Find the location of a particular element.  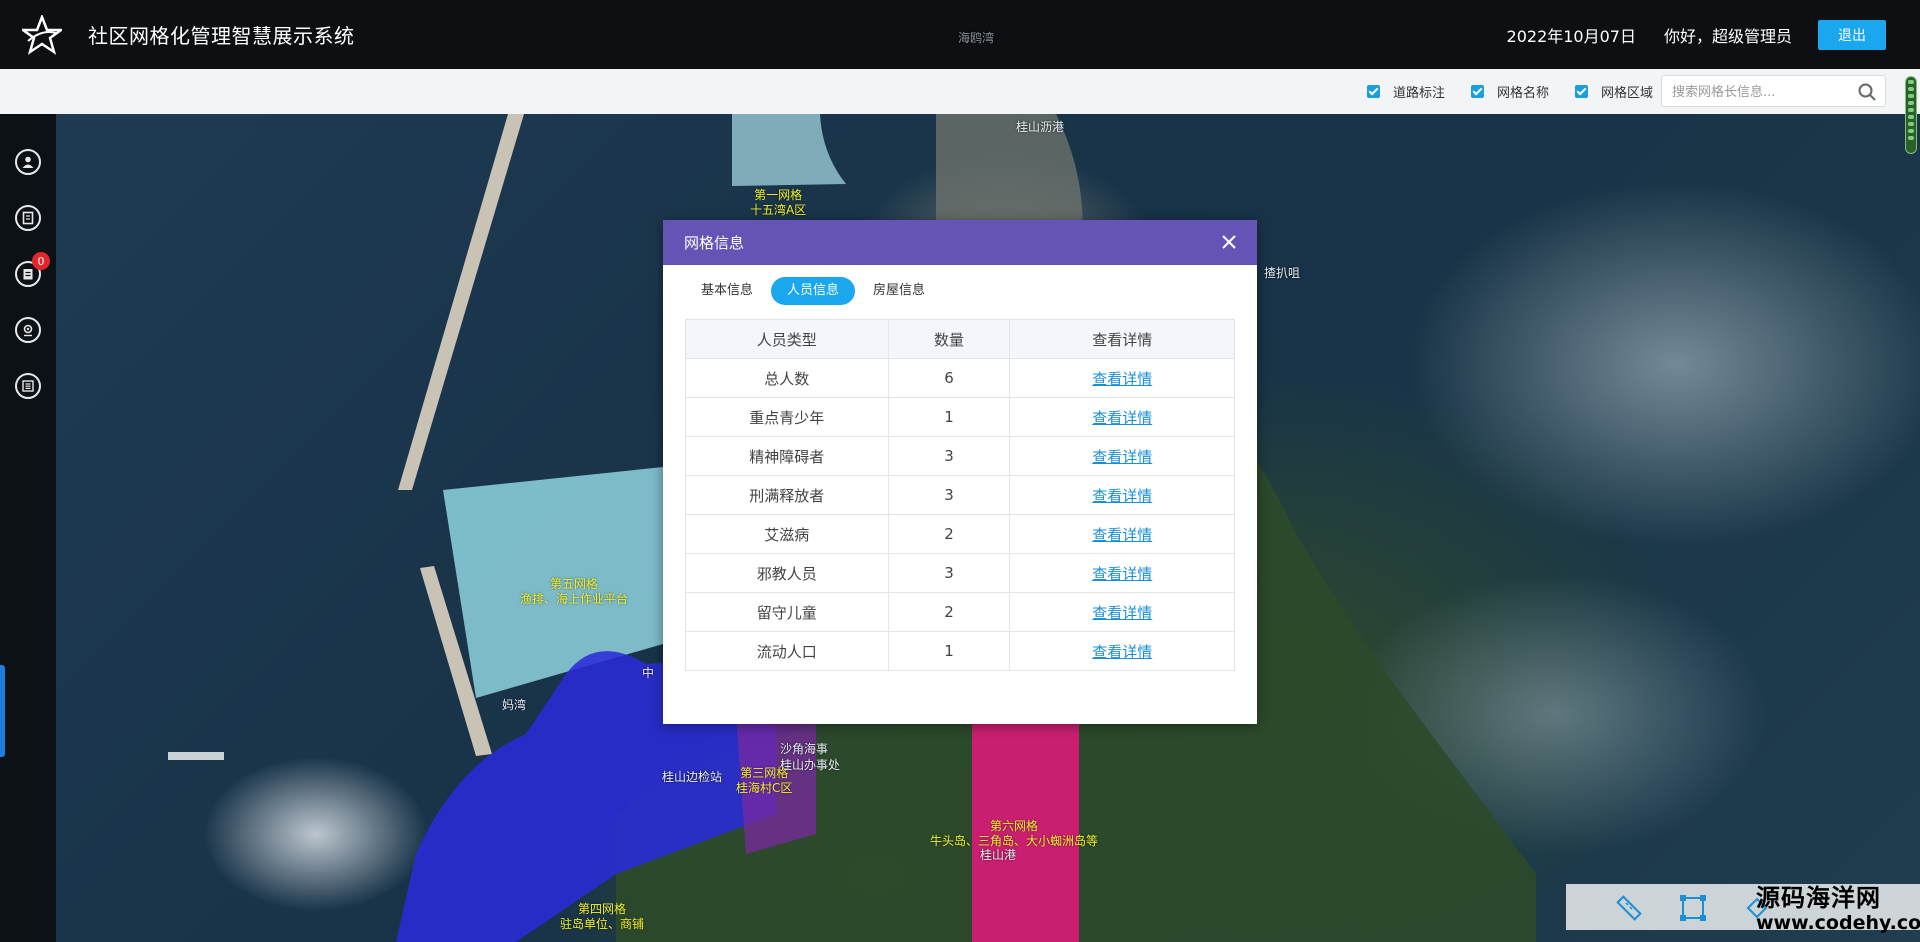

column-header-count: 数量 is located at coordinates (949, 339).